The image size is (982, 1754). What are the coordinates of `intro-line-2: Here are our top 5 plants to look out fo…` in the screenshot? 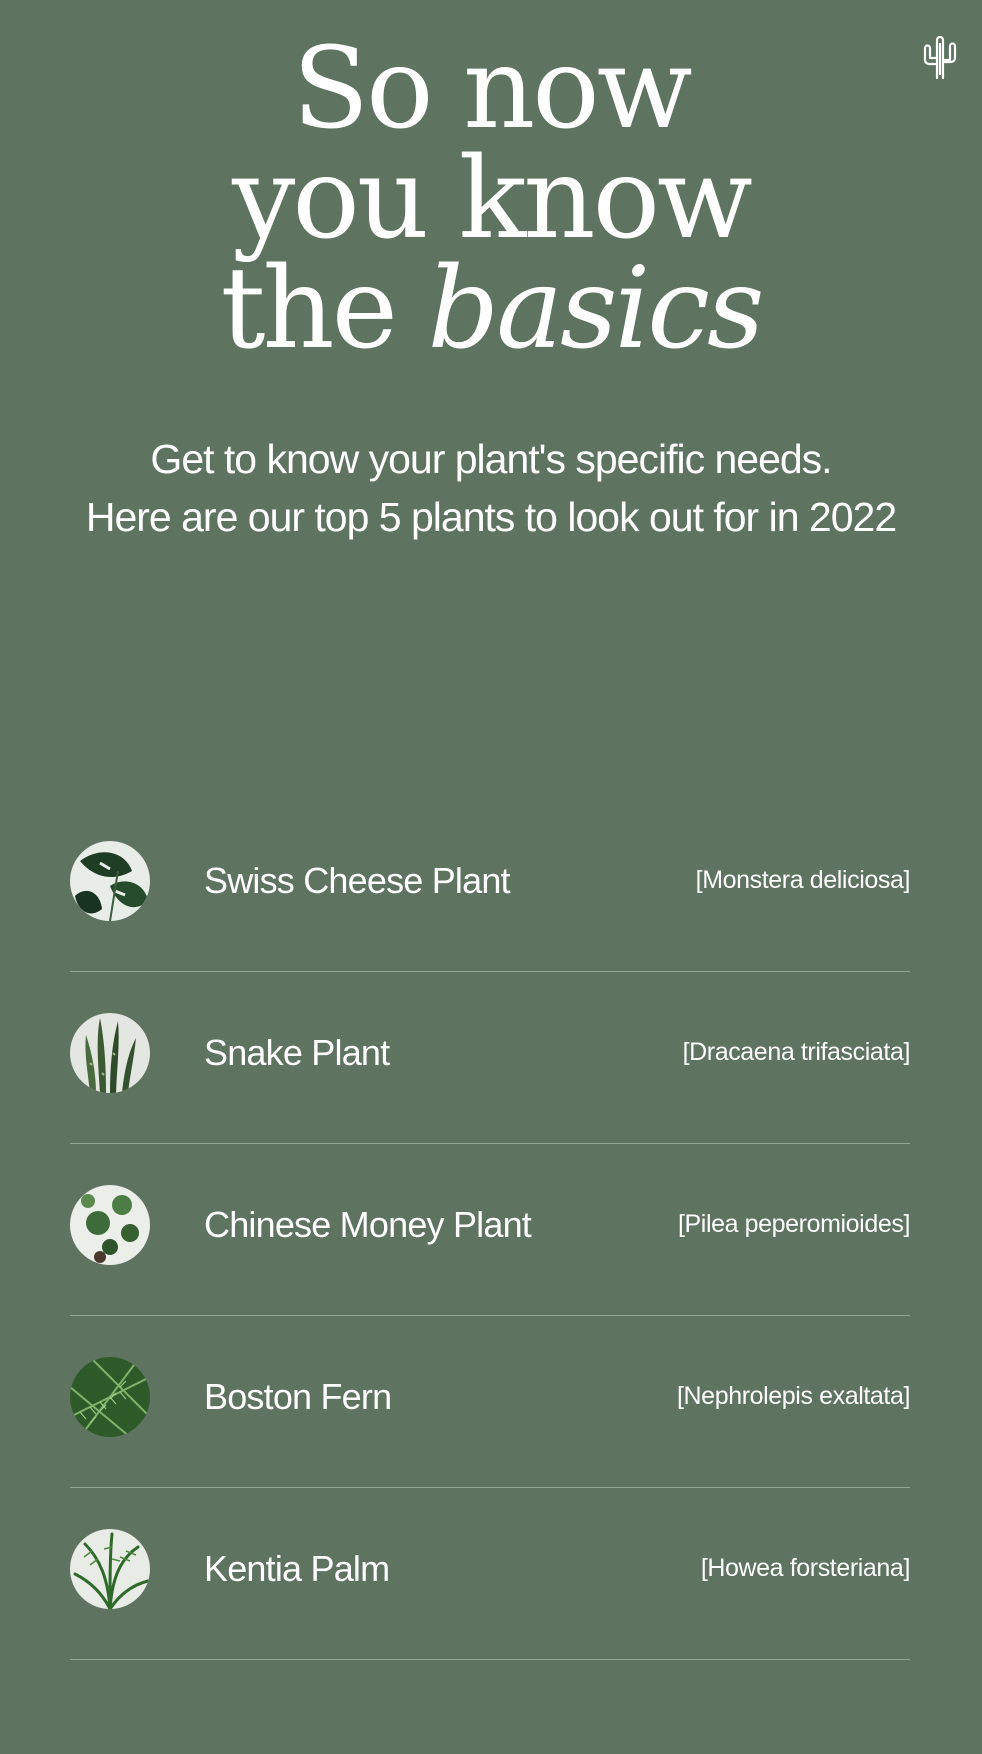 It's located at (491, 517).